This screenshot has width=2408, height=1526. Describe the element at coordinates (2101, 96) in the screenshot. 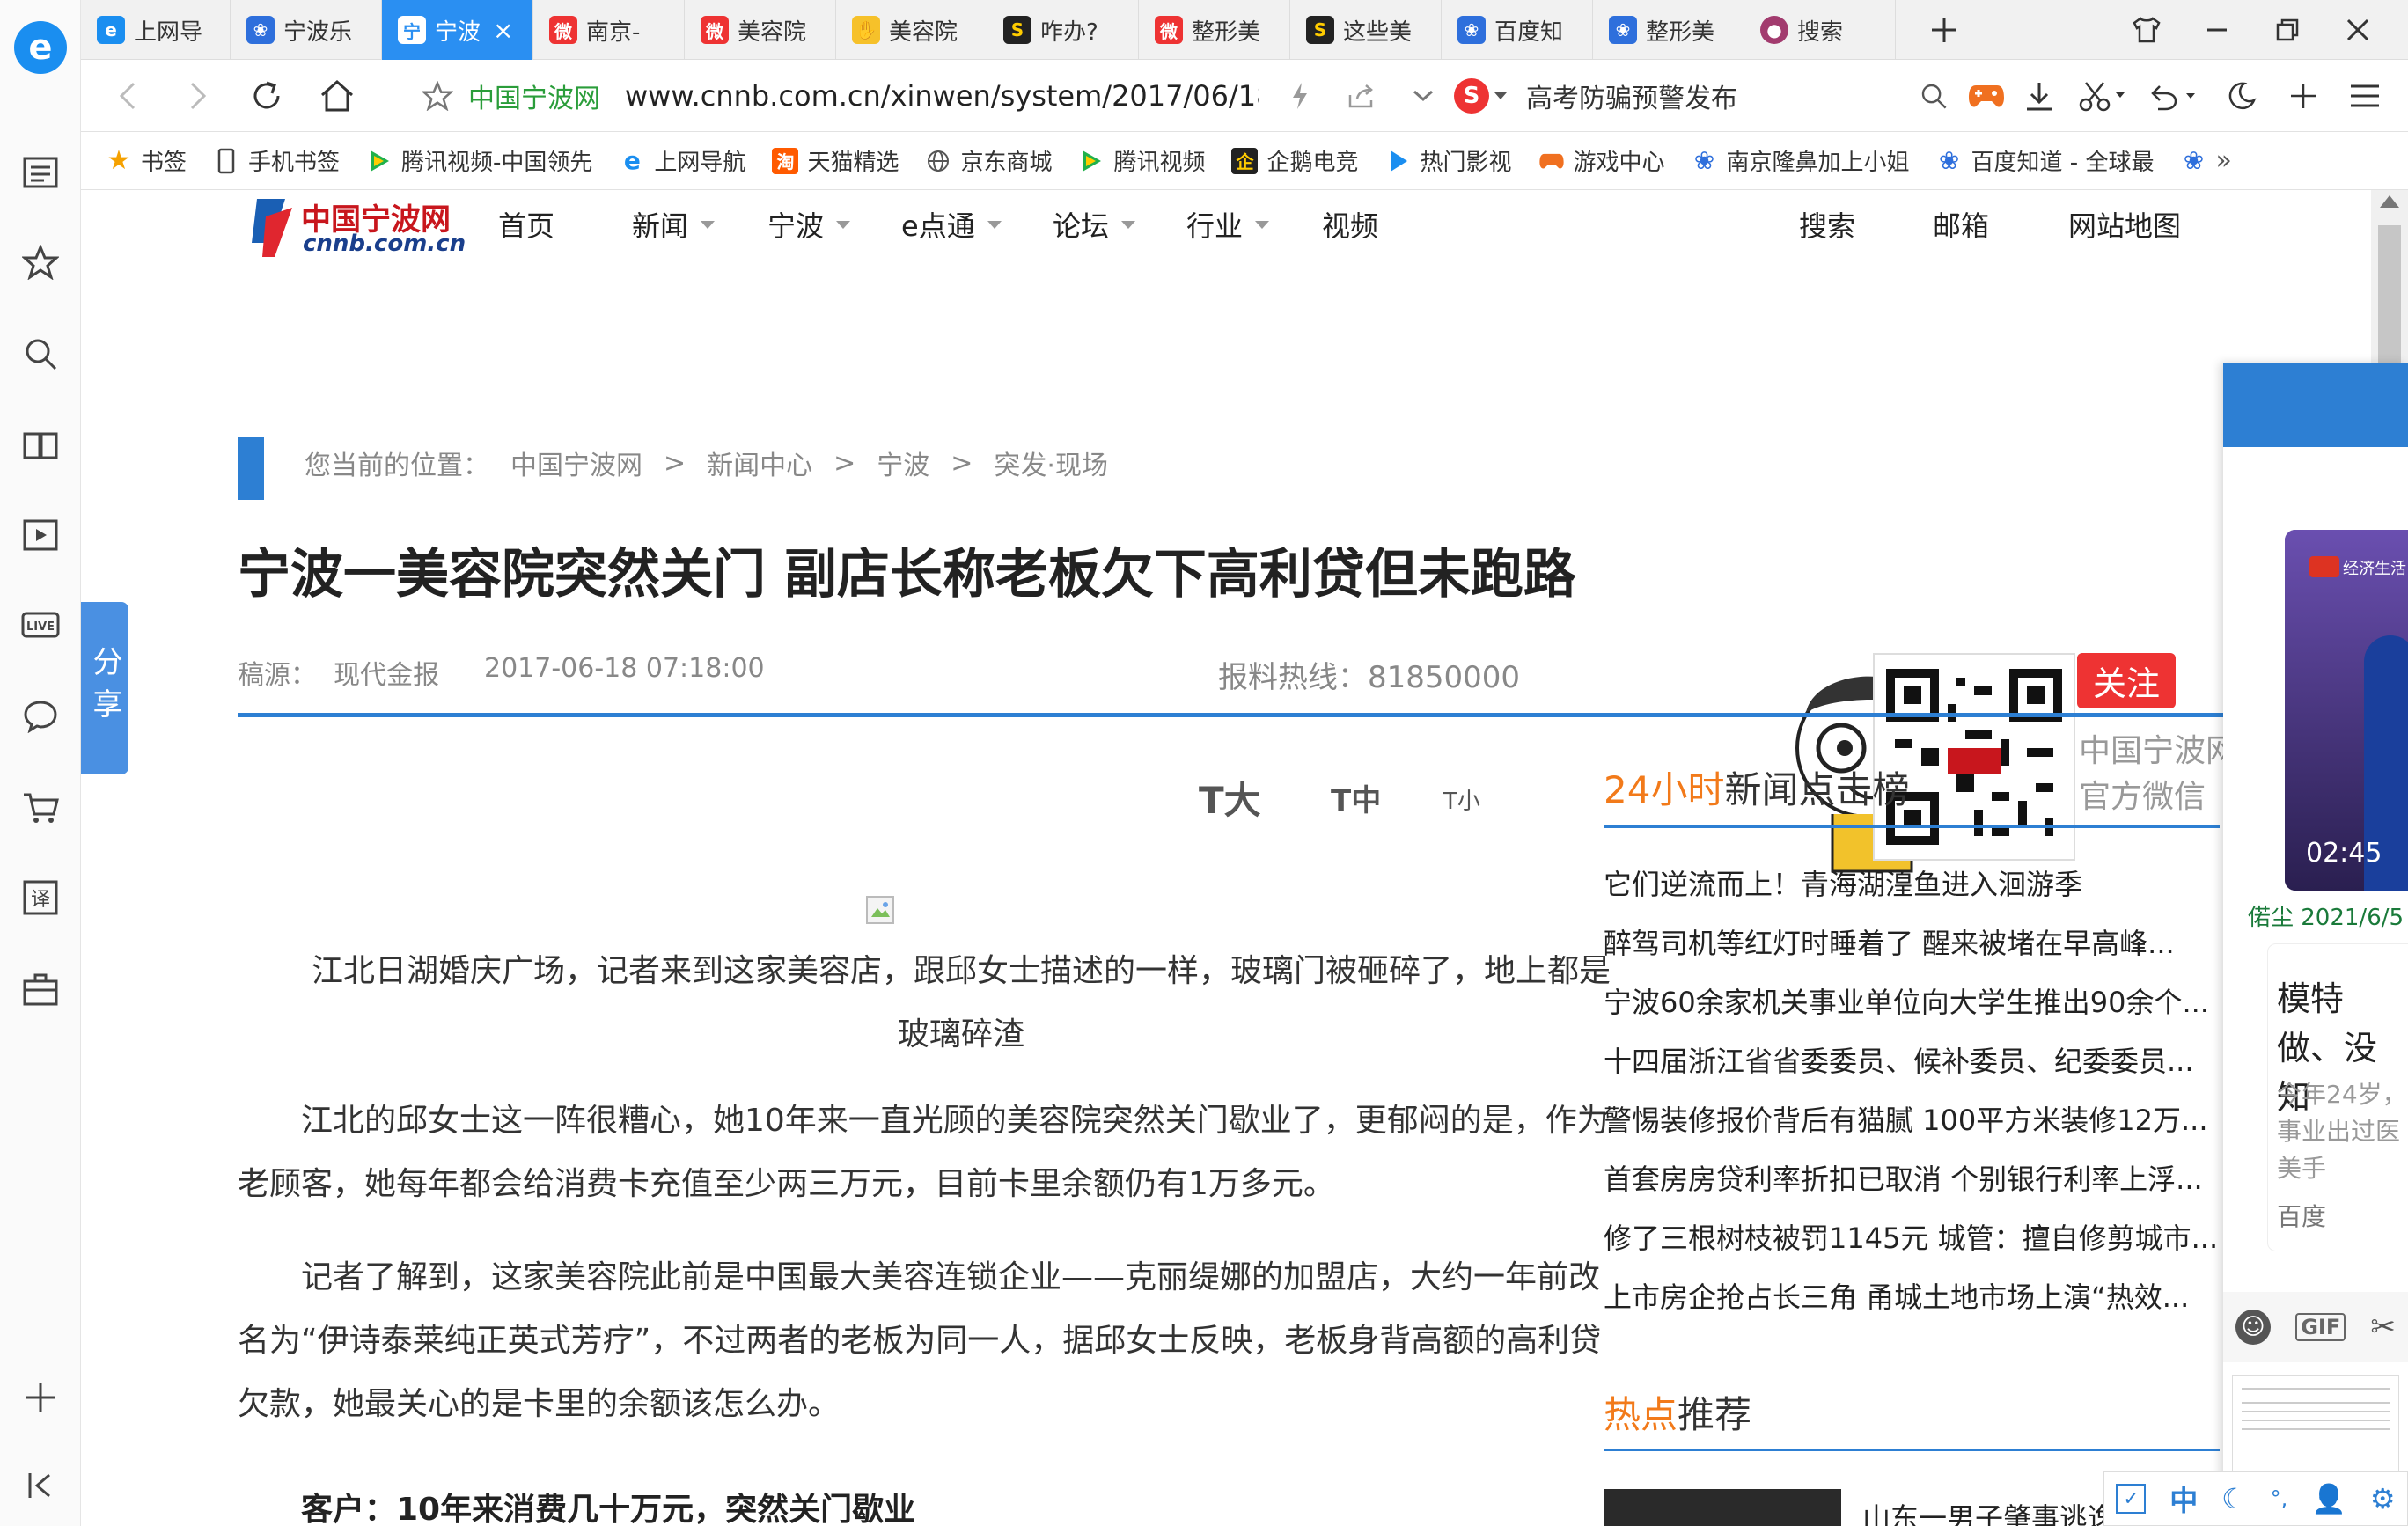

I see `scissors-icon` at that location.